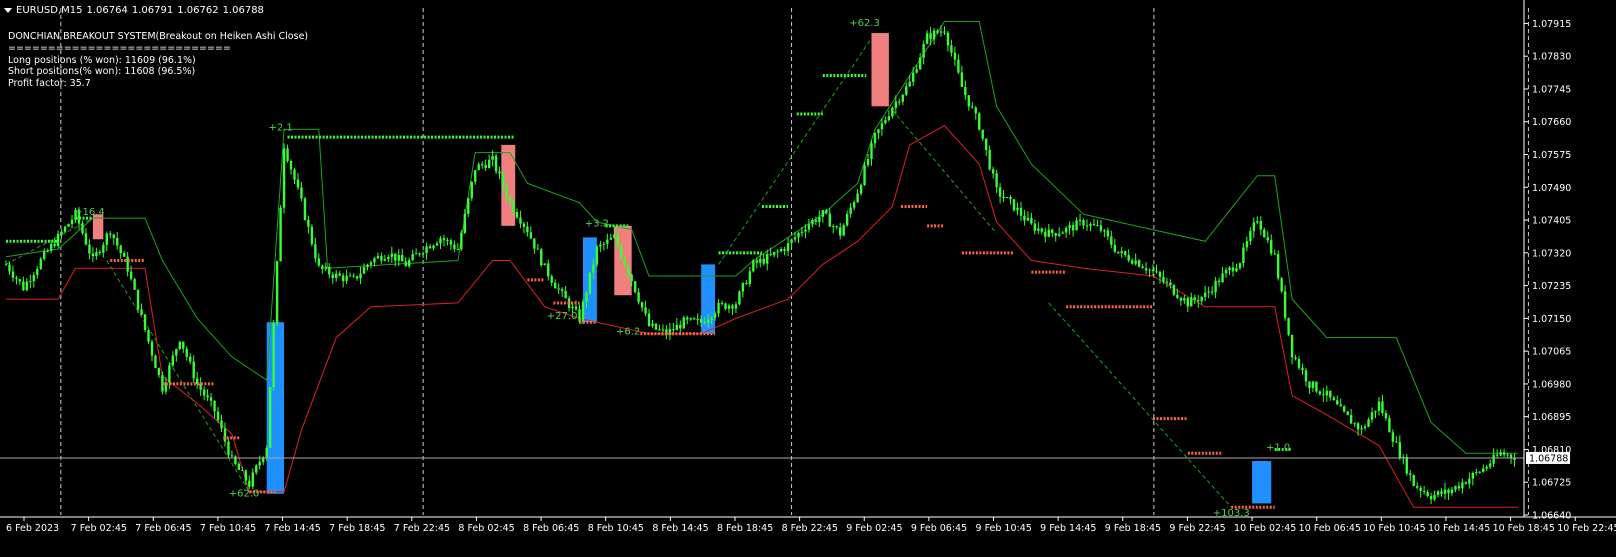  I want to click on y-tick-label: 1.07405, so click(1551, 221).